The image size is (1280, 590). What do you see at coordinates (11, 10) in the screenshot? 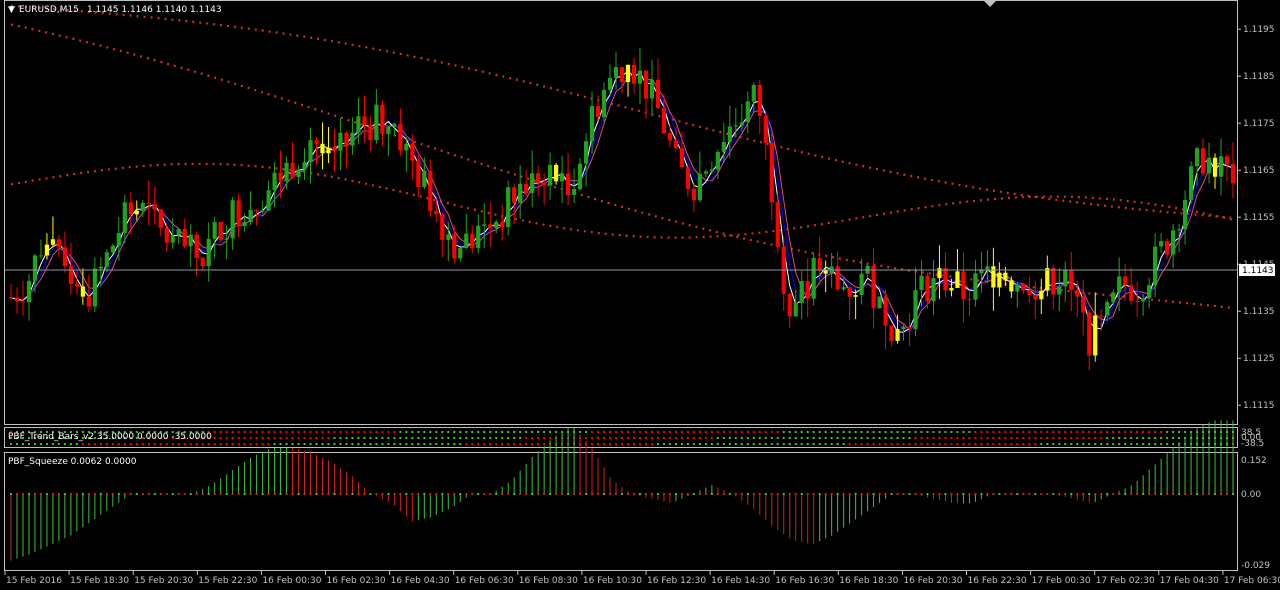
I see `menu-arrow-icon: ▼` at bounding box center [11, 10].